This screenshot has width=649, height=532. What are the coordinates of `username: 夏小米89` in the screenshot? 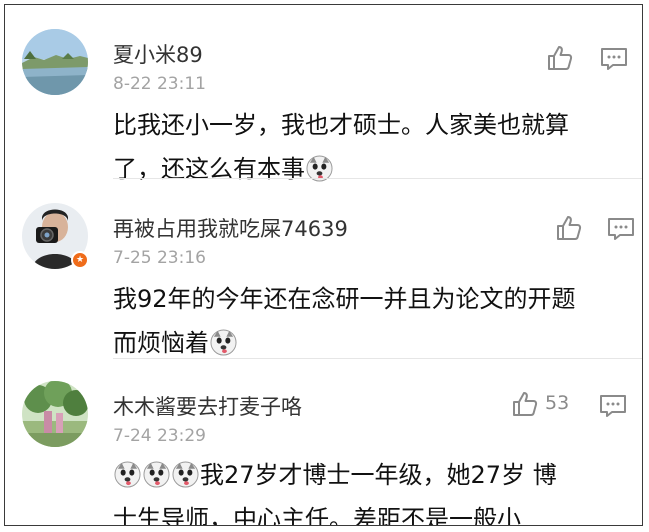 It's located at (158, 54).